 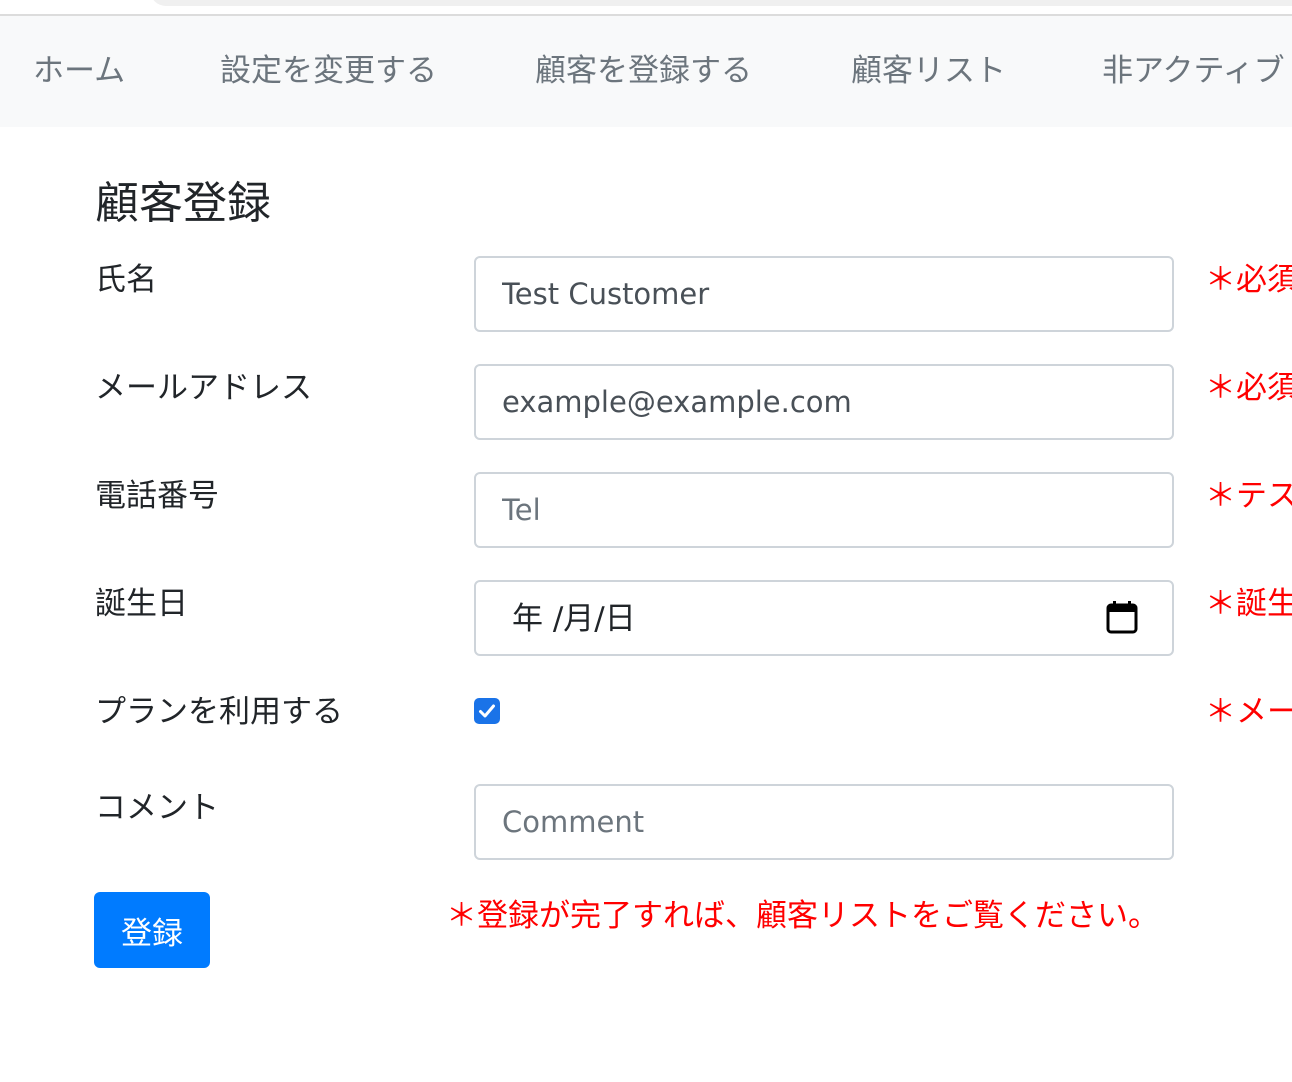 What do you see at coordinates (824, 402) in the screenshot?
I see `email-input` at bounding box center [824, 402].